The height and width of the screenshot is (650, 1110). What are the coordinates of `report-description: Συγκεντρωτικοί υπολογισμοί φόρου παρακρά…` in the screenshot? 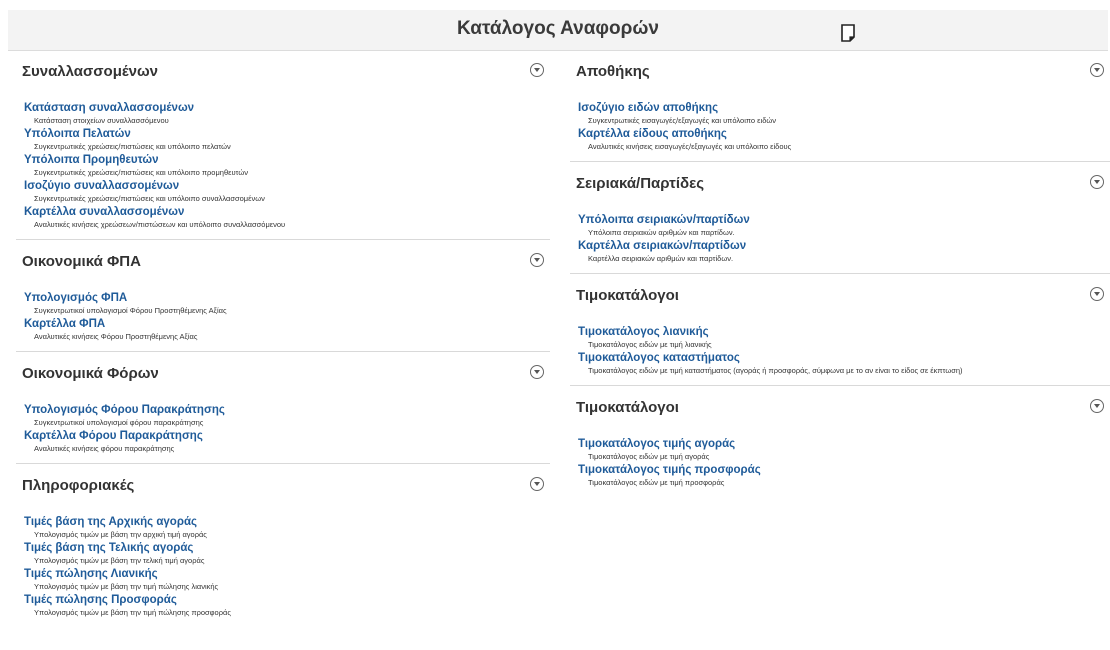 It's located at (119, 422).